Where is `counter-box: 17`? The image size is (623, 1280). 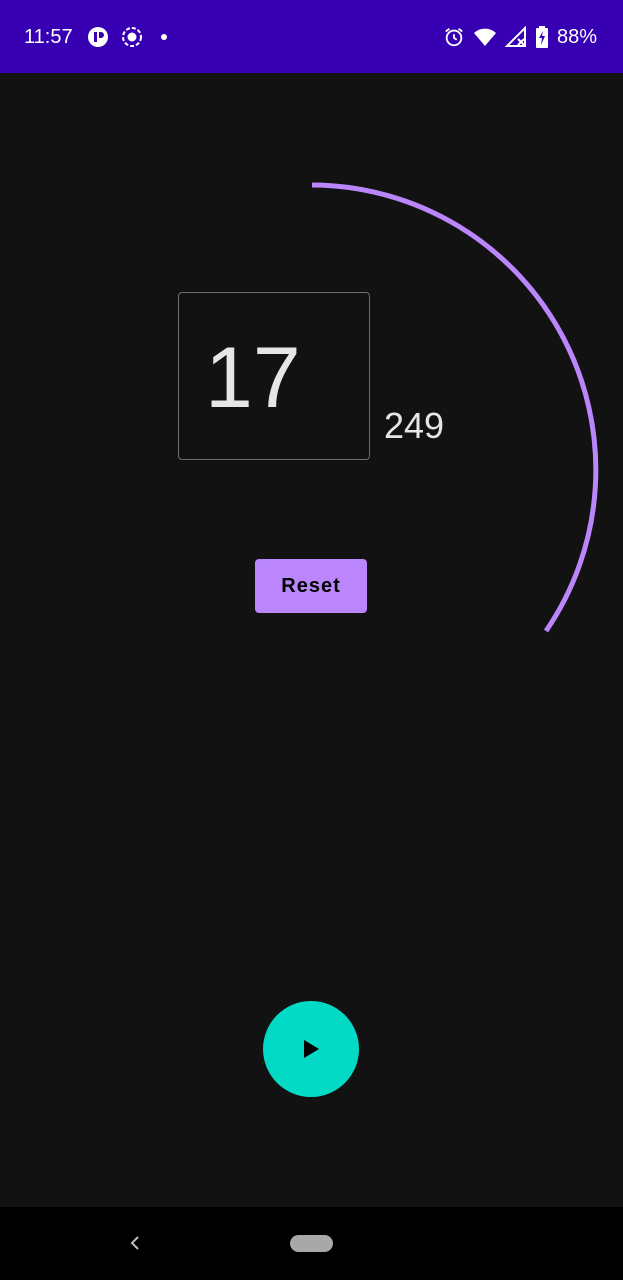 counter-box: 17 is located at coordinates (274, 376).